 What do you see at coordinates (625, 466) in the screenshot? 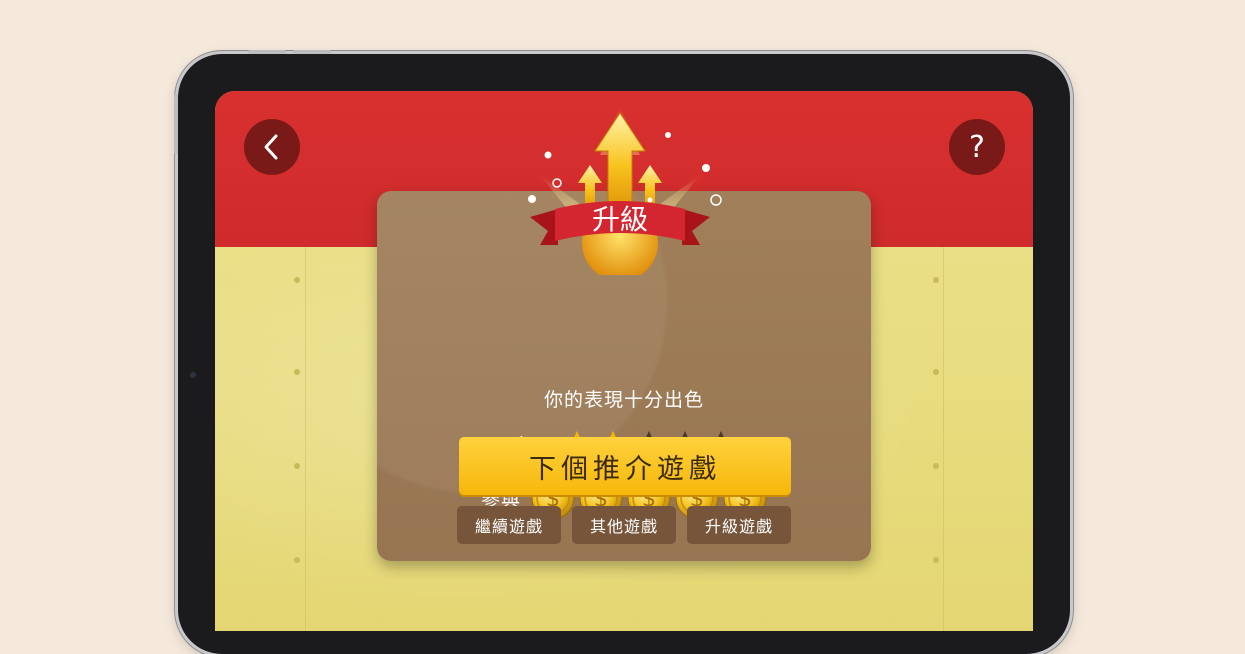
I see `next-recommended-game-button: 下個推介遊戲` at bounding box center [625, 466].